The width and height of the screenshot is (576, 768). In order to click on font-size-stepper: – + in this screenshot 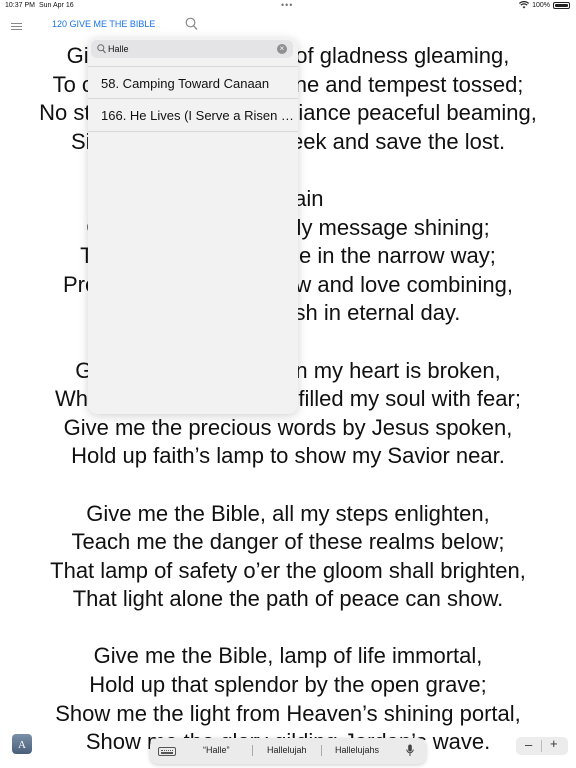, I will do `click(542, 745)`.